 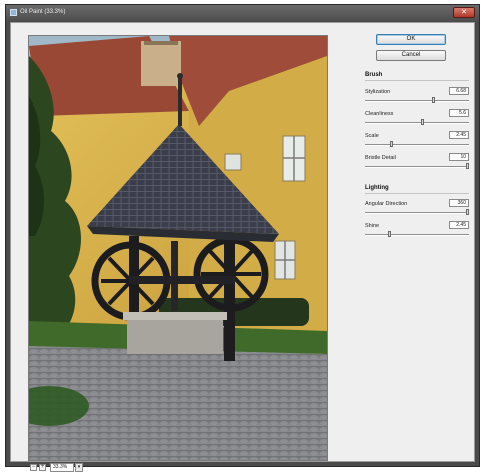 What do you see at coordinates (43, 12) in the screenshot?
I see `window-title: Oil Paint (33.3%)` at bounding box center [43, 12].